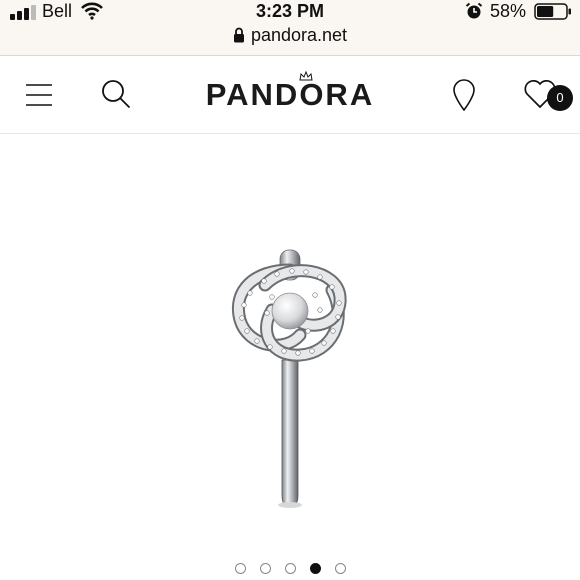  I want to click on address-bar: pandora.net, so click(290, 37).